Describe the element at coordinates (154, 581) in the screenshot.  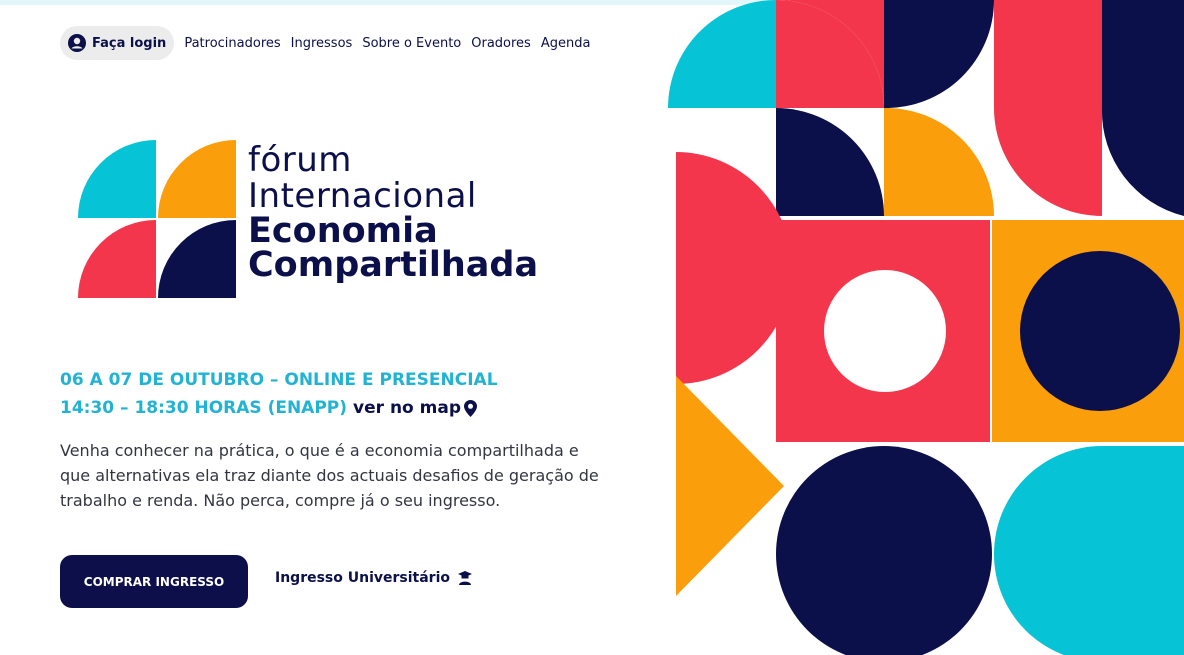
I see `buy-ticket-button: COMPRAR INGRESSO` at that location.